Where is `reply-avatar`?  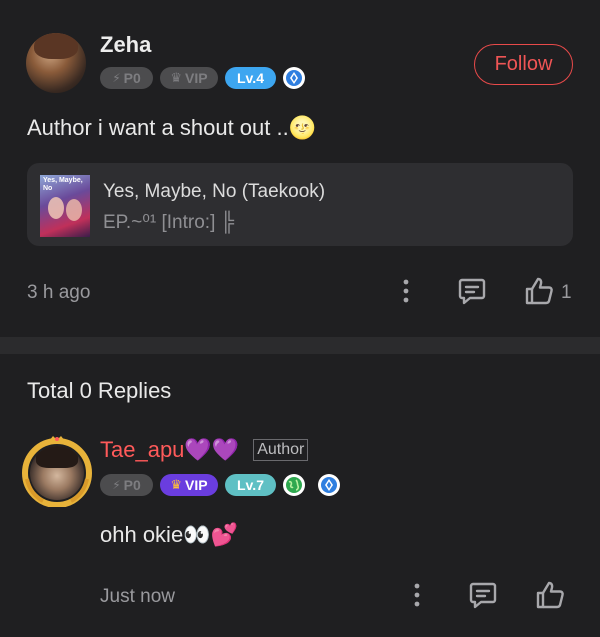 reply-avatar is located at coordinates (57, 473).